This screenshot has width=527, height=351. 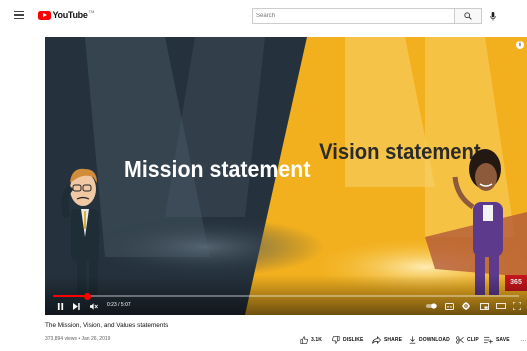 I want to click on clip-button: CLIP, so click(x=467, y=340).